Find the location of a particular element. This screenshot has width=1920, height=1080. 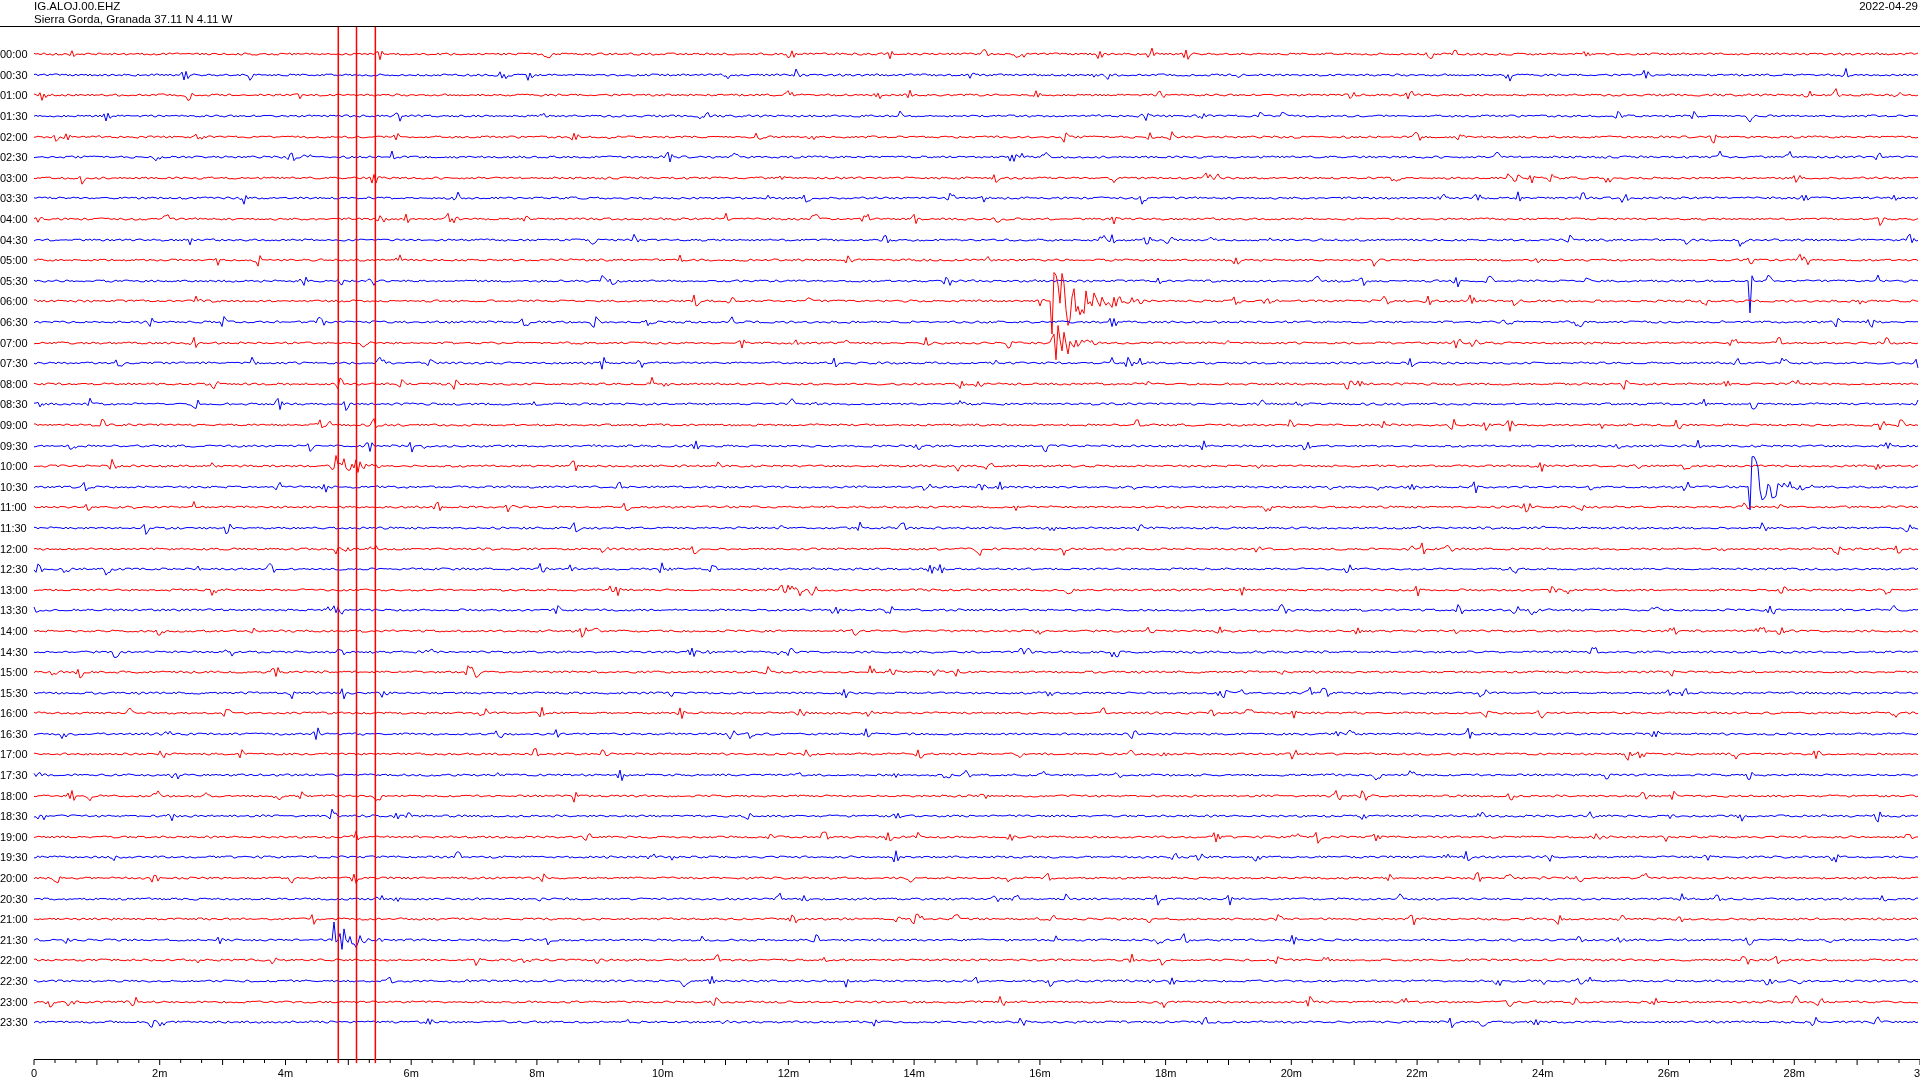

time-label: 10:00 is located at coordinates (14, 466).